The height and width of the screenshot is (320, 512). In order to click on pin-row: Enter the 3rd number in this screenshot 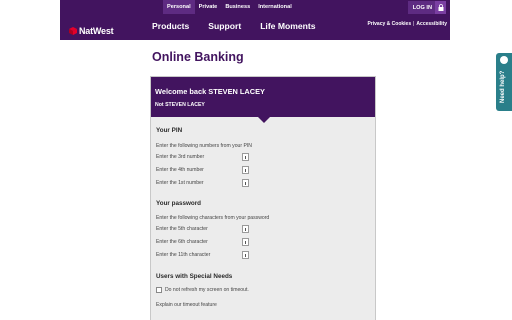, I will do `click(202, 157)`.